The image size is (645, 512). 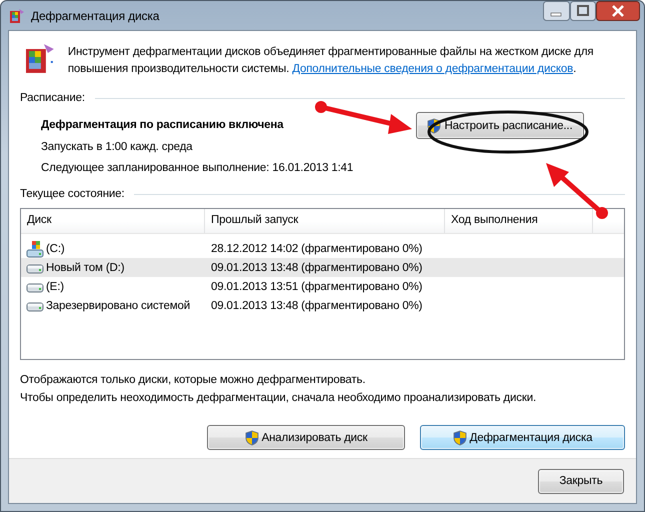 I want to click on note-text: Чтобы определить неоходимость дефрагментации, сначала необходимо проанализировать диски., so click(x=279, y=398).